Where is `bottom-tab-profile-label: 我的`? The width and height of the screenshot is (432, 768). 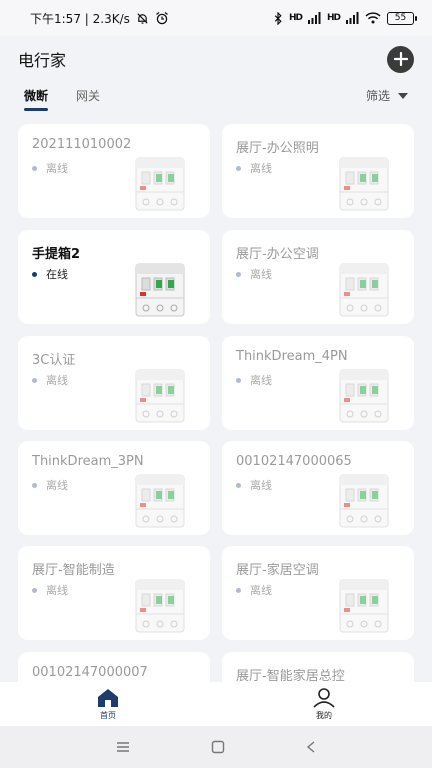
bottom-tab-profile-label: 我的 is located at coordinates (324, 715).